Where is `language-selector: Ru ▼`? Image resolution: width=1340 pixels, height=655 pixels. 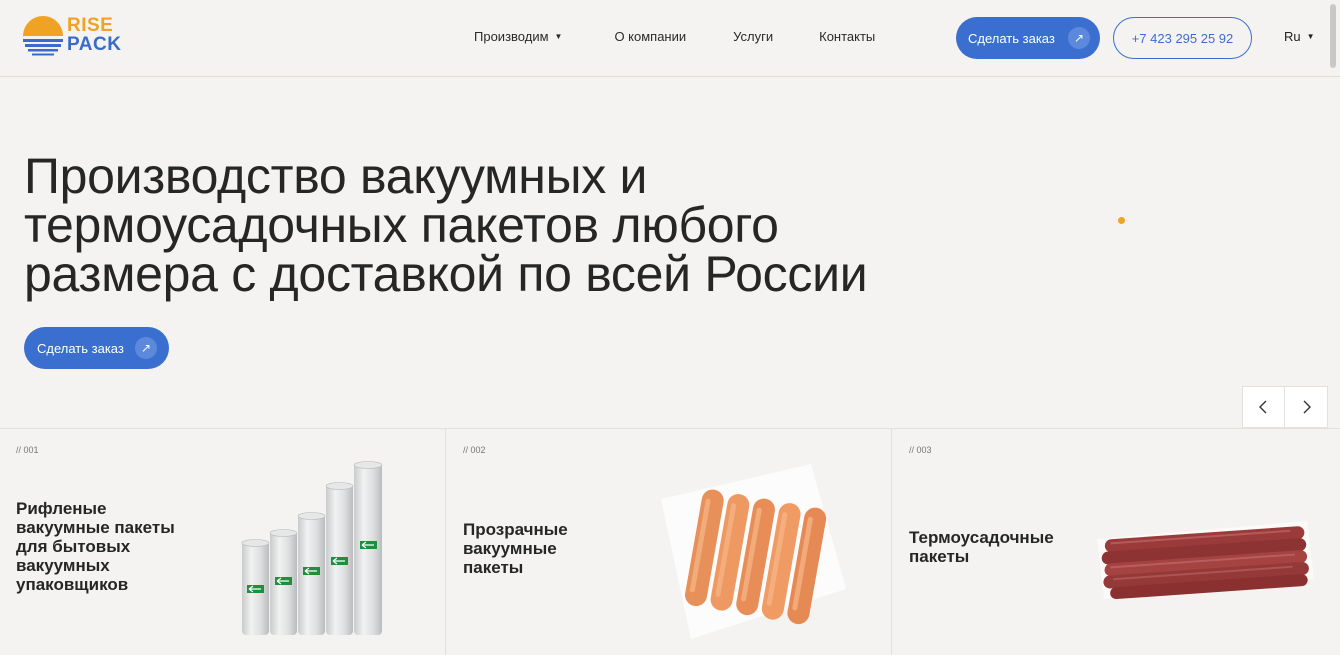
language-selector: Ru ▼ is located at coordinates (1299, 36).